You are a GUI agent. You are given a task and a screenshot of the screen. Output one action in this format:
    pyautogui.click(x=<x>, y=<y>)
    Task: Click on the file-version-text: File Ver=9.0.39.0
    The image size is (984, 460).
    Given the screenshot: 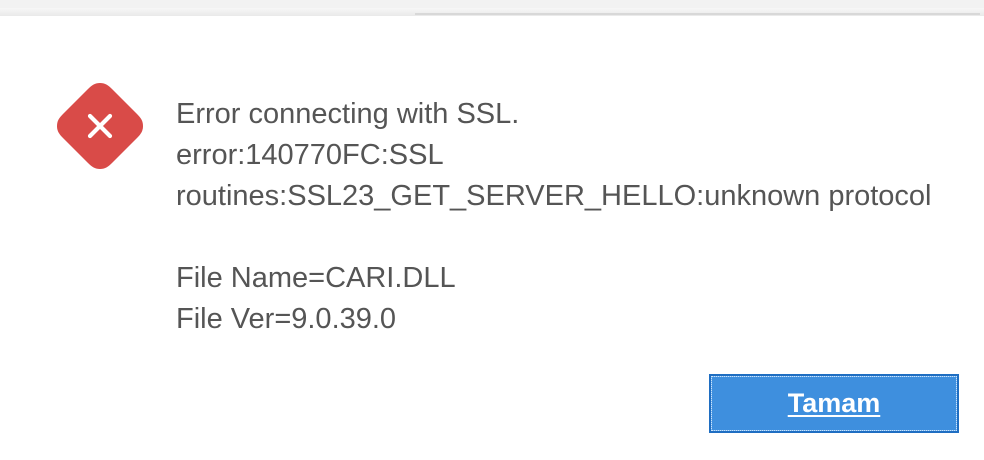 What is the action you would take?
    pyautogui.click(x=286, y=319)
    